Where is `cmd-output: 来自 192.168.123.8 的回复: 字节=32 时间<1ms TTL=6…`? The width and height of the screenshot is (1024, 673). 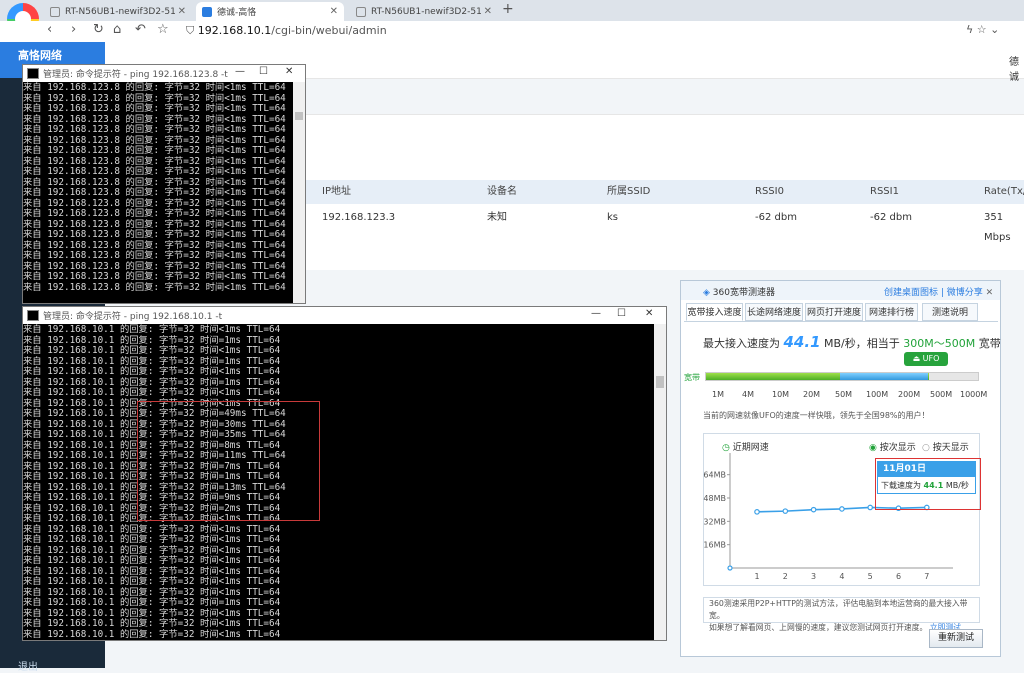
cmd-output: 来自 192.168.123.8 的回复: 字节=32 时间<1ms TTL=6… is located at coordinates (158, 192).